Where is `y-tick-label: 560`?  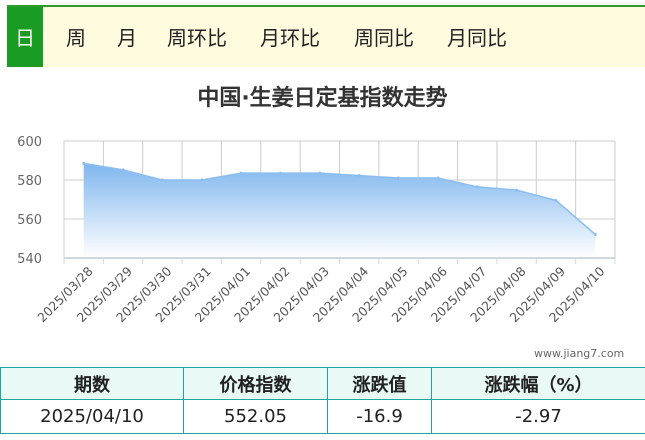 y-tick-label: 560 is located at coordinates (29, 220).